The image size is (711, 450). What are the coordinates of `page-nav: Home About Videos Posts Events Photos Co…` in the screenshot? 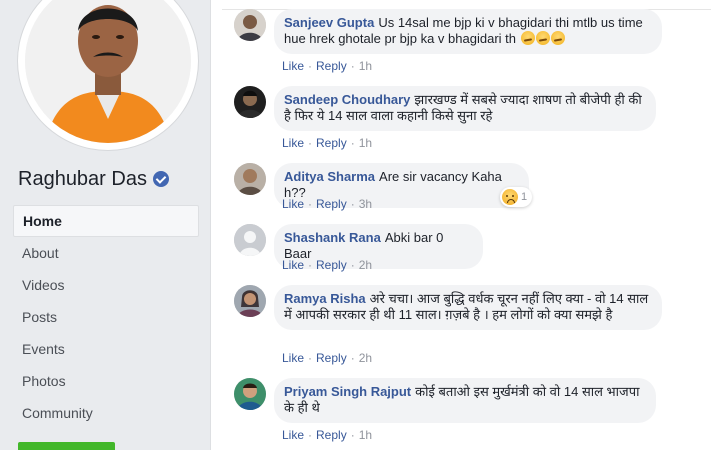 It's located at (106, 317).